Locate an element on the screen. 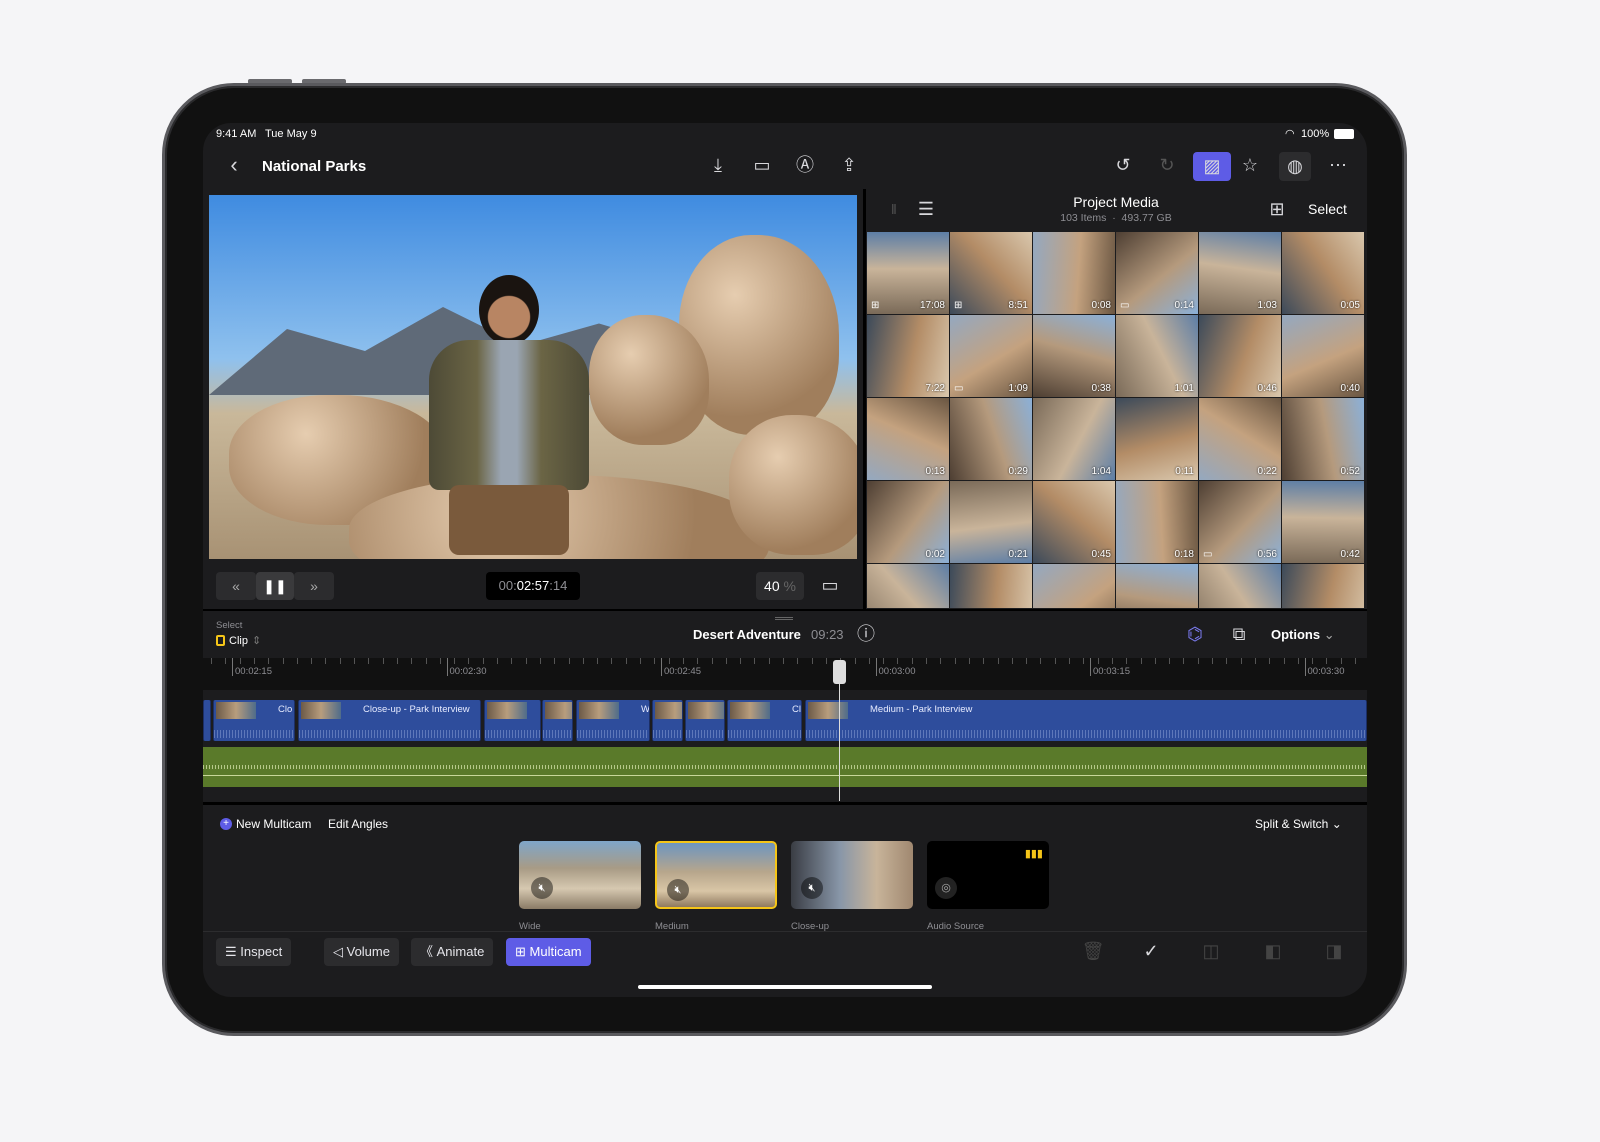 The image size is (1600, 1142). drag-handle-icon: ‖ is located at coordinates (894, 209).